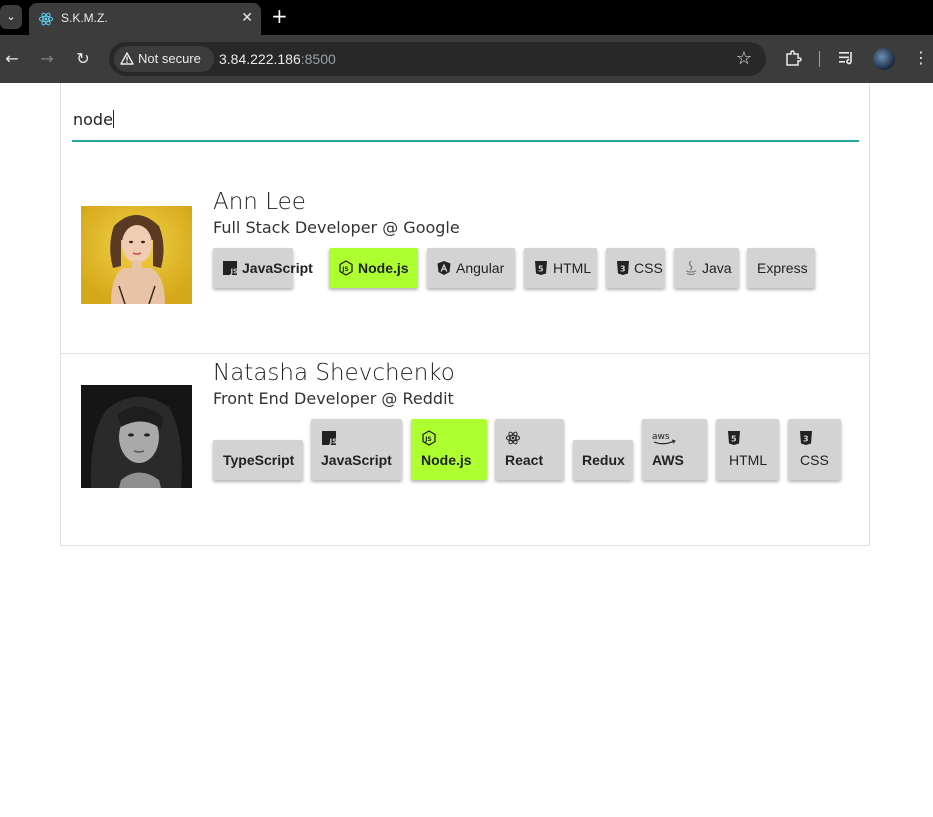 This screenshot has width=933, height=817. I want to click on warning-triangle-icon, so click(127, 58).